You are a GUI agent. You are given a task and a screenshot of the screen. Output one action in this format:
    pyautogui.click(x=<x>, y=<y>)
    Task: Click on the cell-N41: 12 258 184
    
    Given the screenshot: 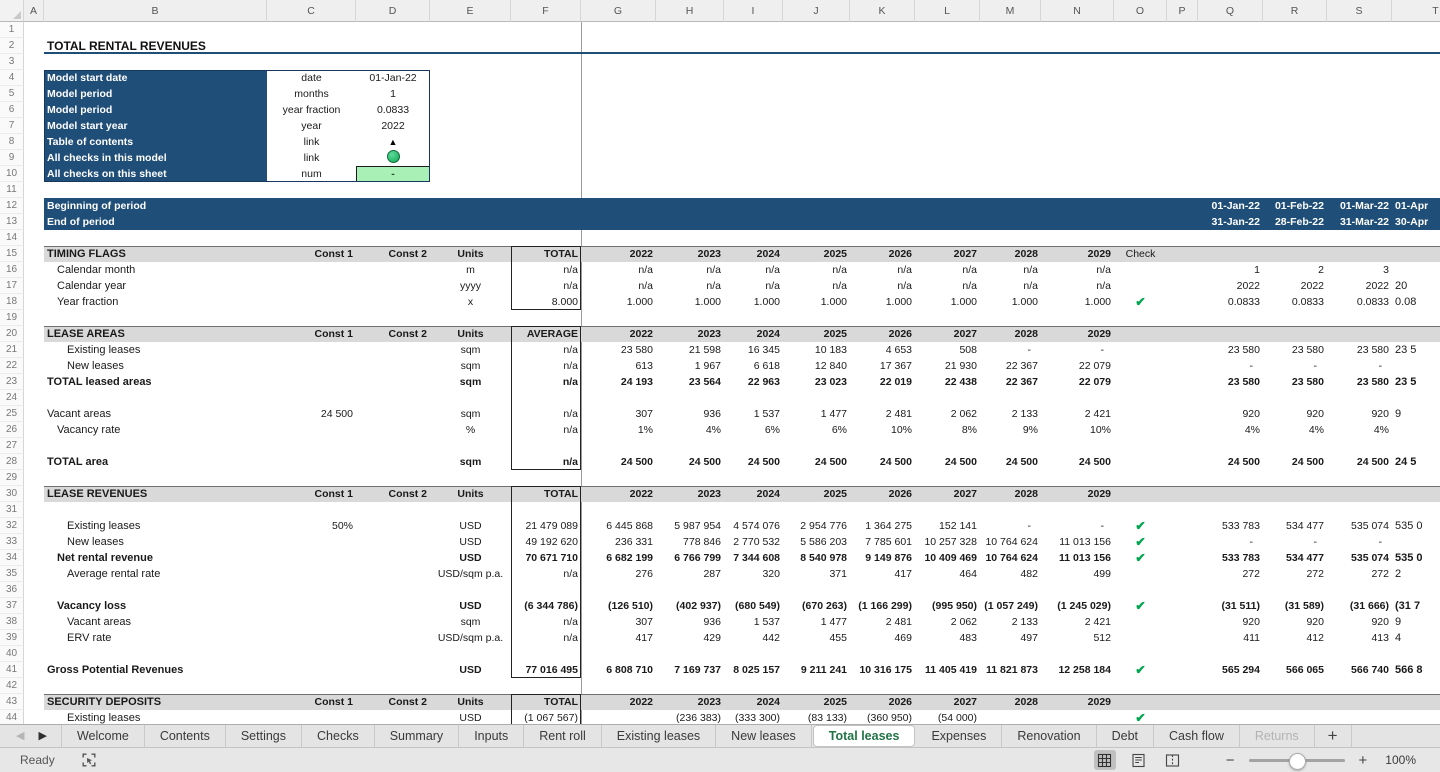 What is the action you would take?
    pyautogui.click(x=1077, y=670)
    